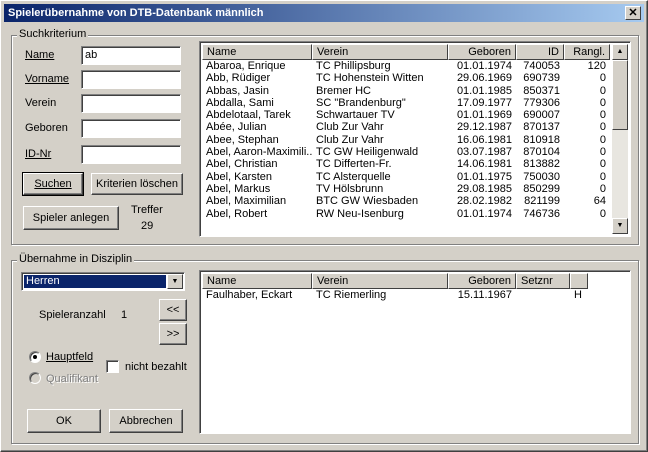 The image size is (648, 452). What do you see at coordinates (137, 184) in the screenshot?
I see `kriterien-loeschen-button: Kriterien löschen` at bounding box center [137, 184].